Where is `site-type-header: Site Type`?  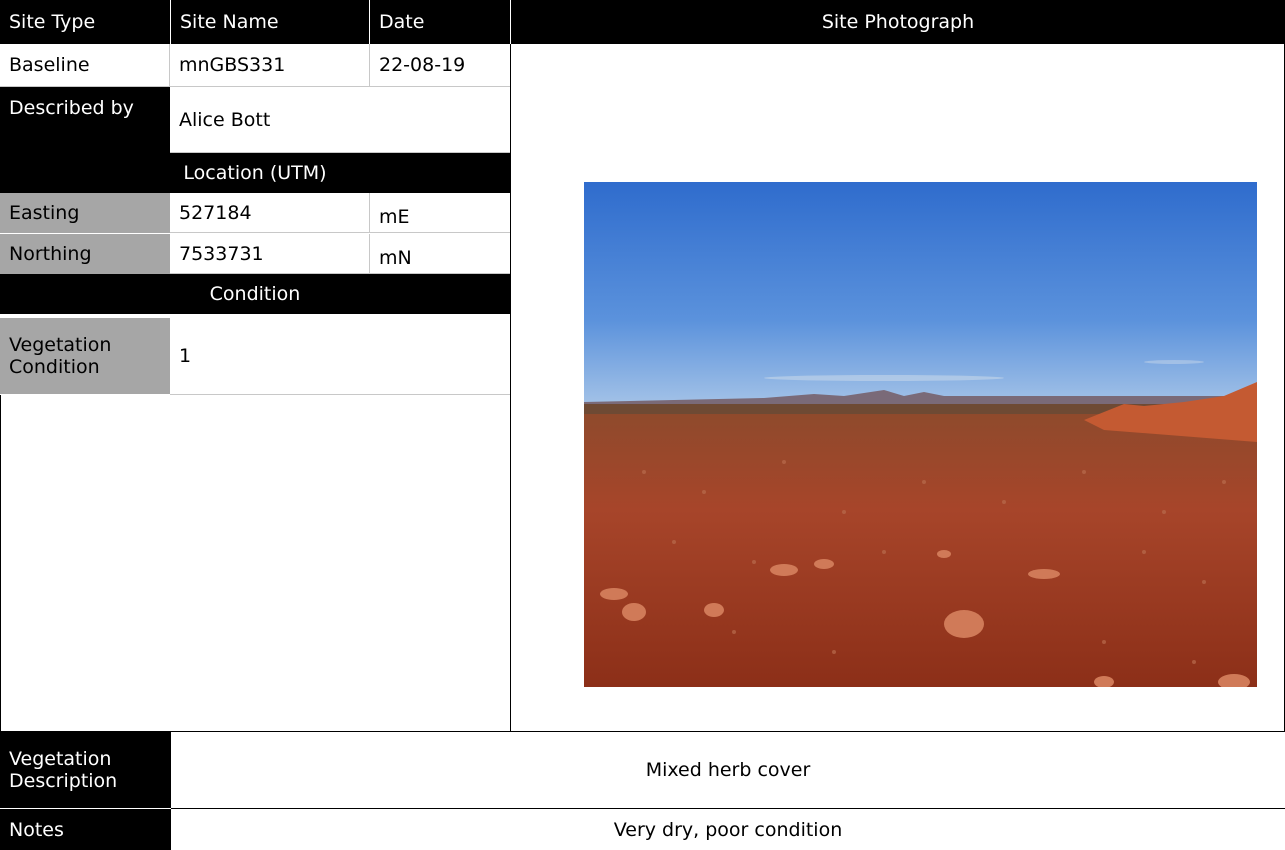 site-type-header: Site Type is located at coordinates (85, 22).